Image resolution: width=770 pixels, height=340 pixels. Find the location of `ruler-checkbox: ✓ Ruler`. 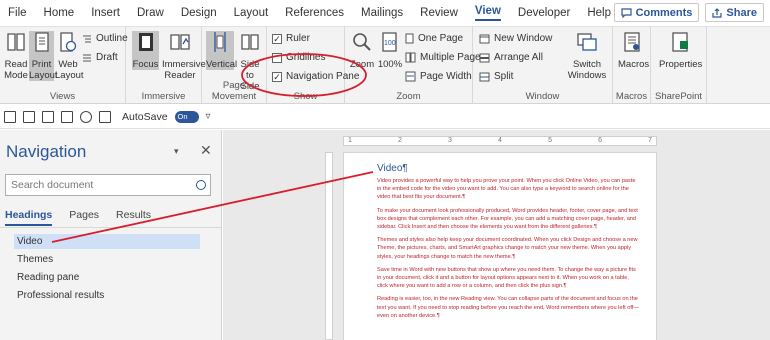

ruler-checkbox: ✓ Ruler is located at coordinates (291, 38).